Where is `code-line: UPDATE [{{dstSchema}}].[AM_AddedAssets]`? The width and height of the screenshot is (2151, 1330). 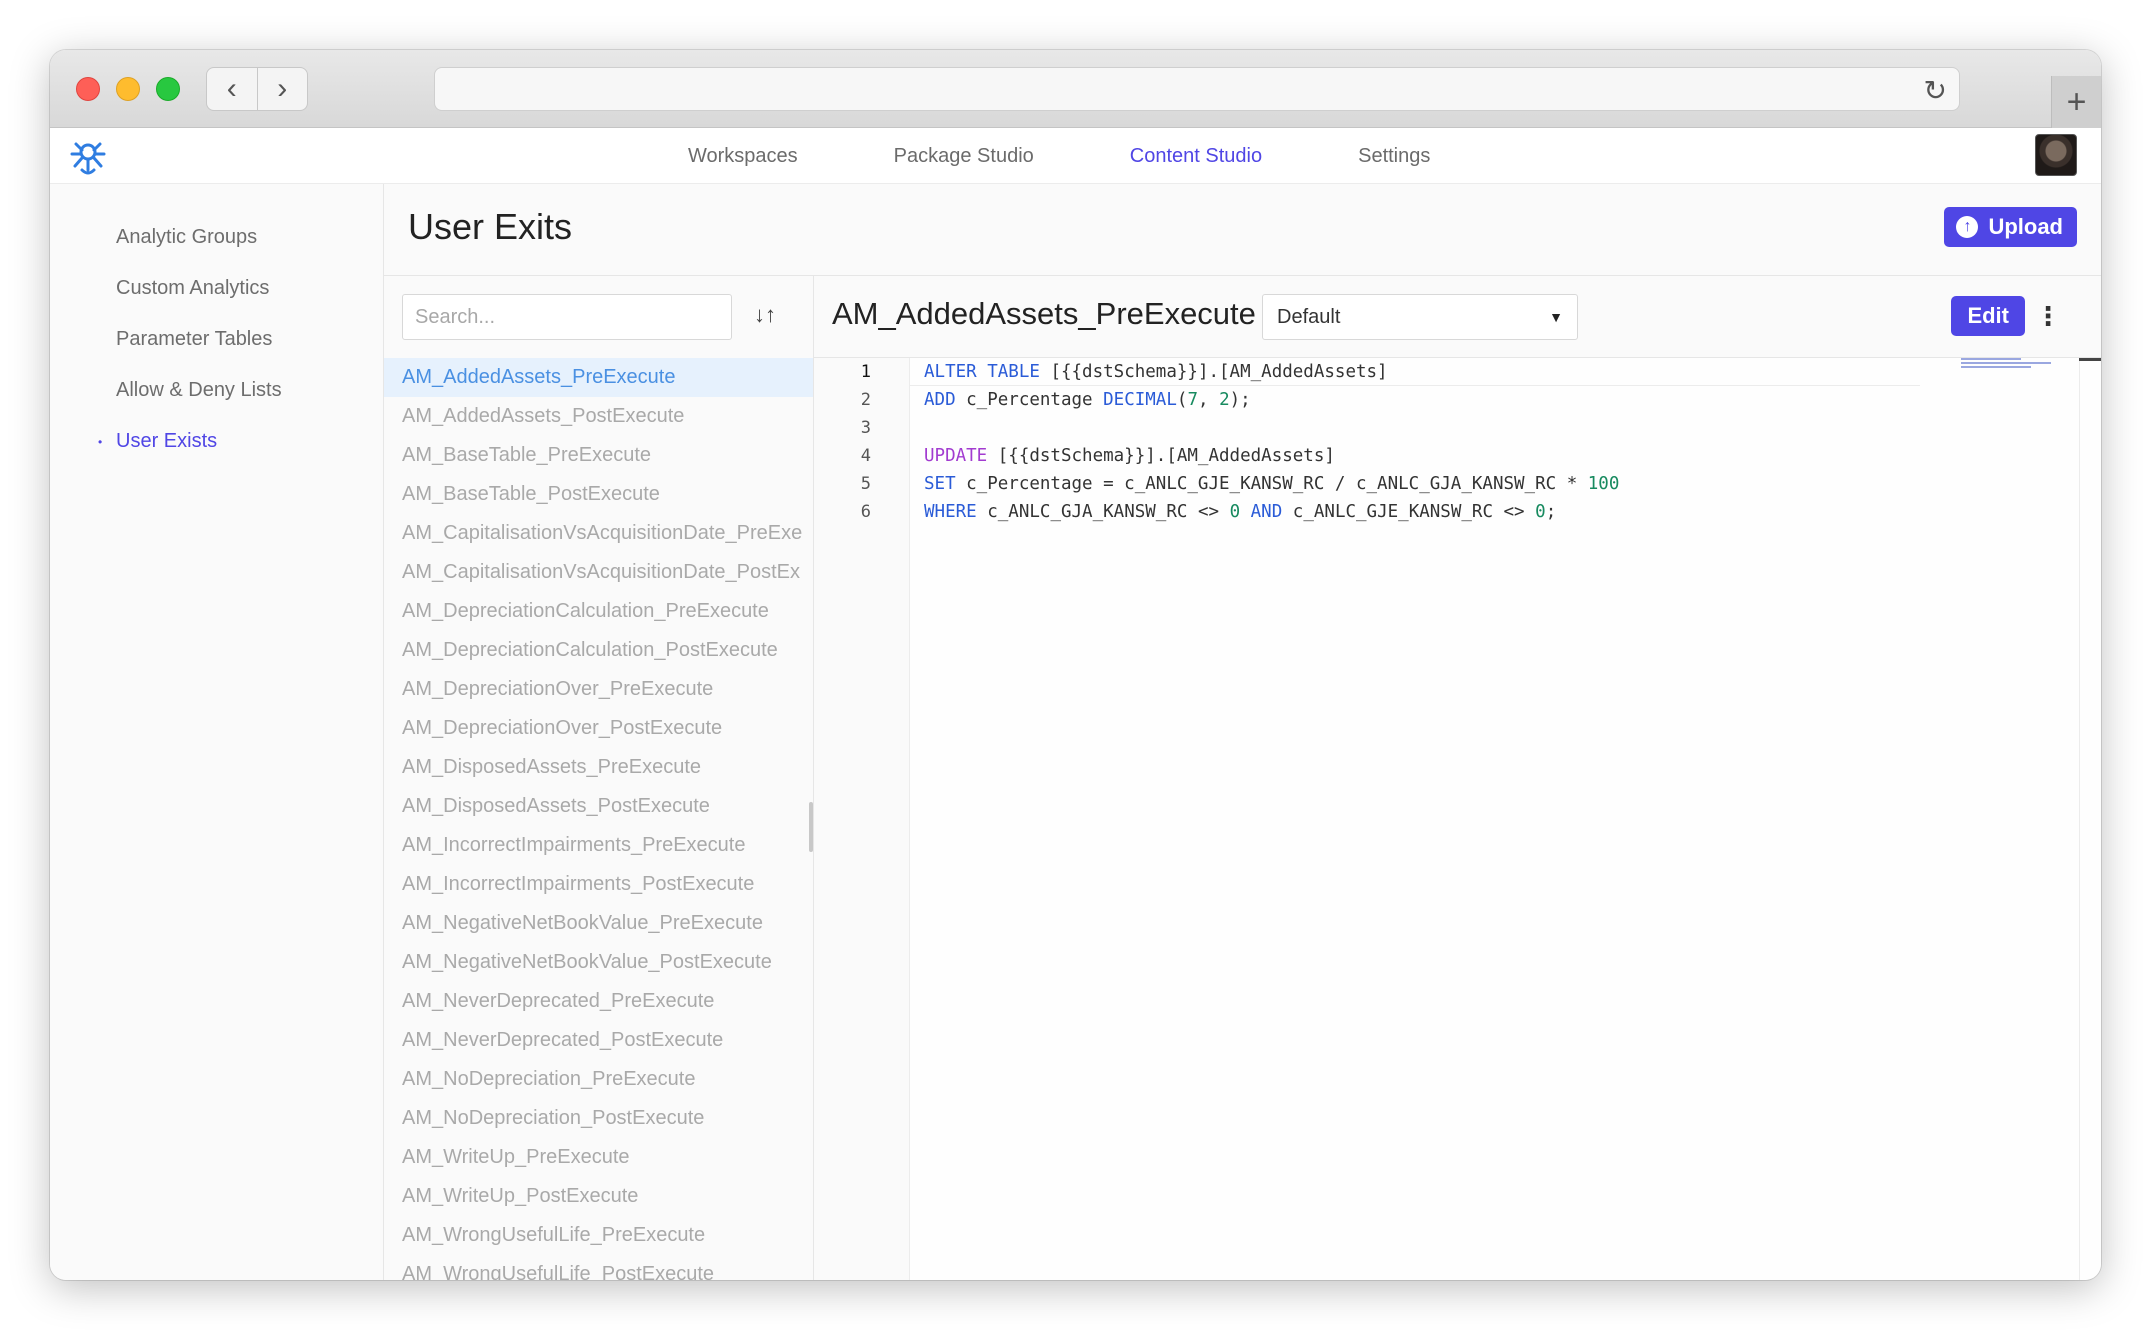
code-line: UPDATE [{{dstSchema}}].[AM_AddedAssets] is located at coordinates (1129, 456).